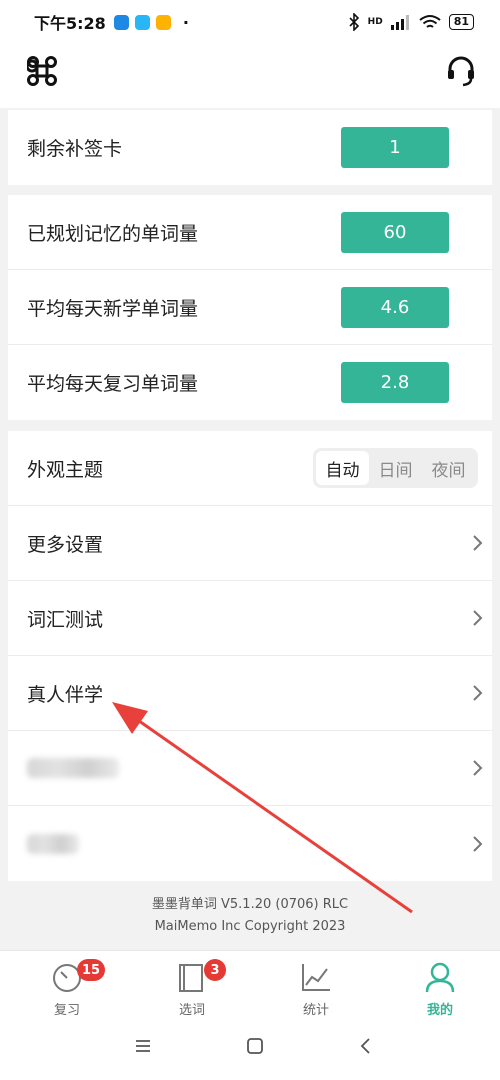  Describe the element at coordinates (250, 76) in the screenshot. I see `top-bar` at that location.